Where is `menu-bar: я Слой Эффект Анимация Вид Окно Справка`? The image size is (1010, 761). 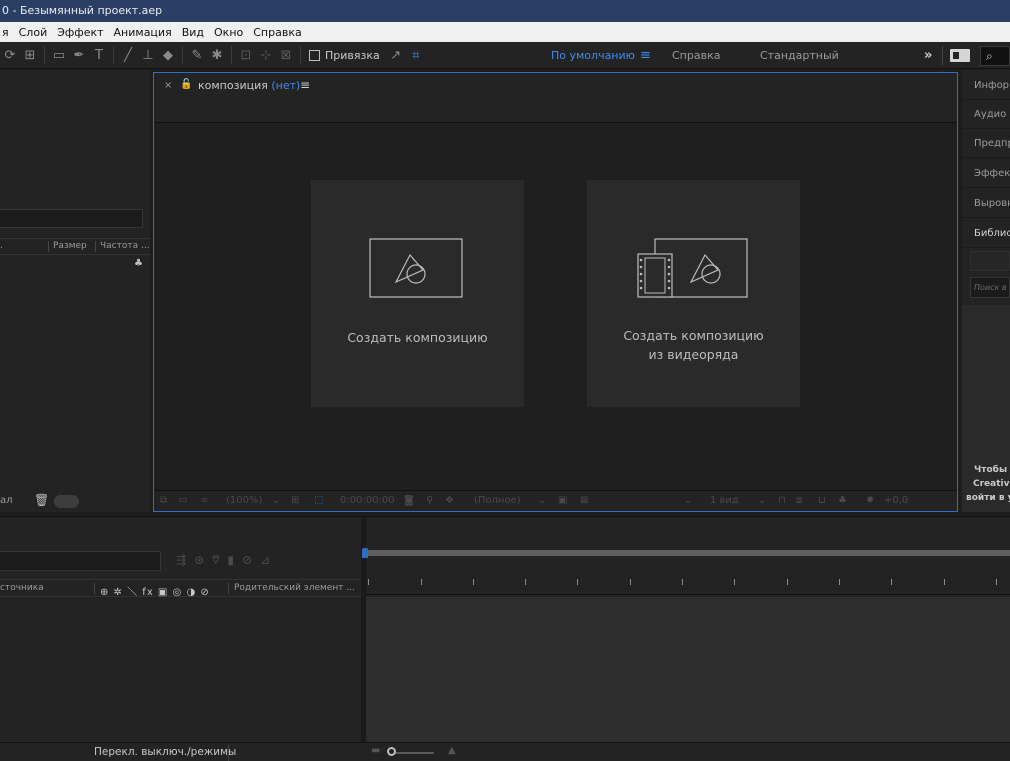
menu-bar: я Слой Эффект Анимация Вид Окно Справка is located at coordinates (505, 32).